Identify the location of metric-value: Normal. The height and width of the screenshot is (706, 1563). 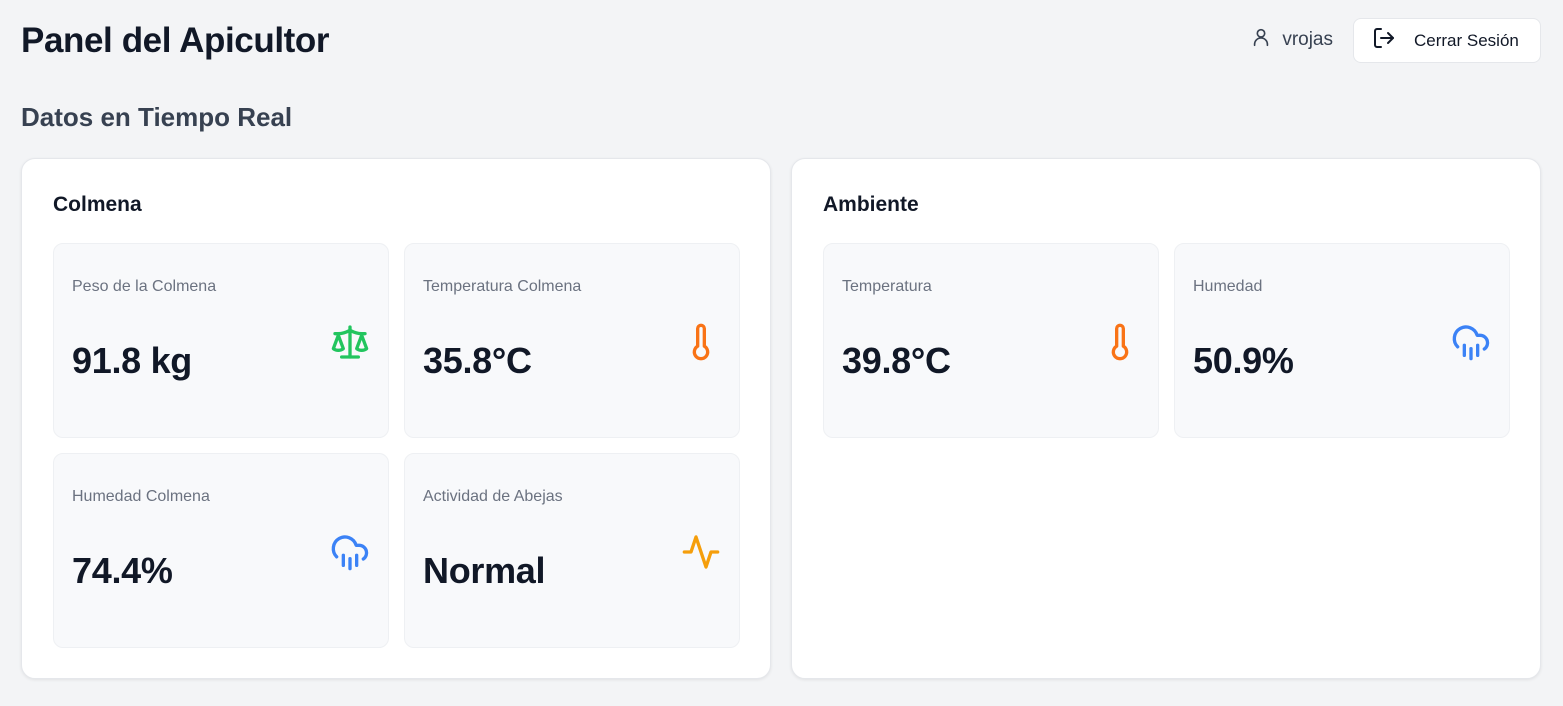
(484, 570).